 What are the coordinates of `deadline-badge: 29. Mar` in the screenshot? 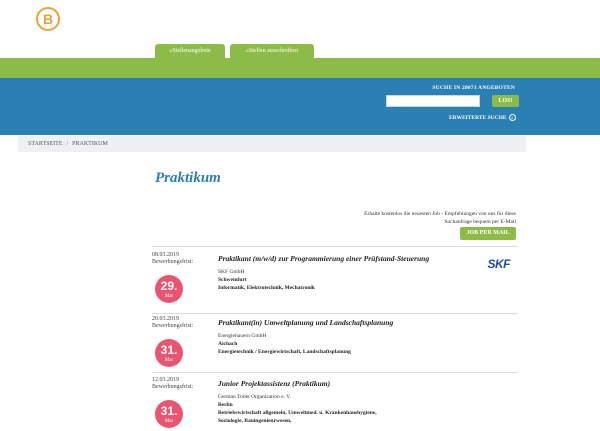 It's located at (169, 289).